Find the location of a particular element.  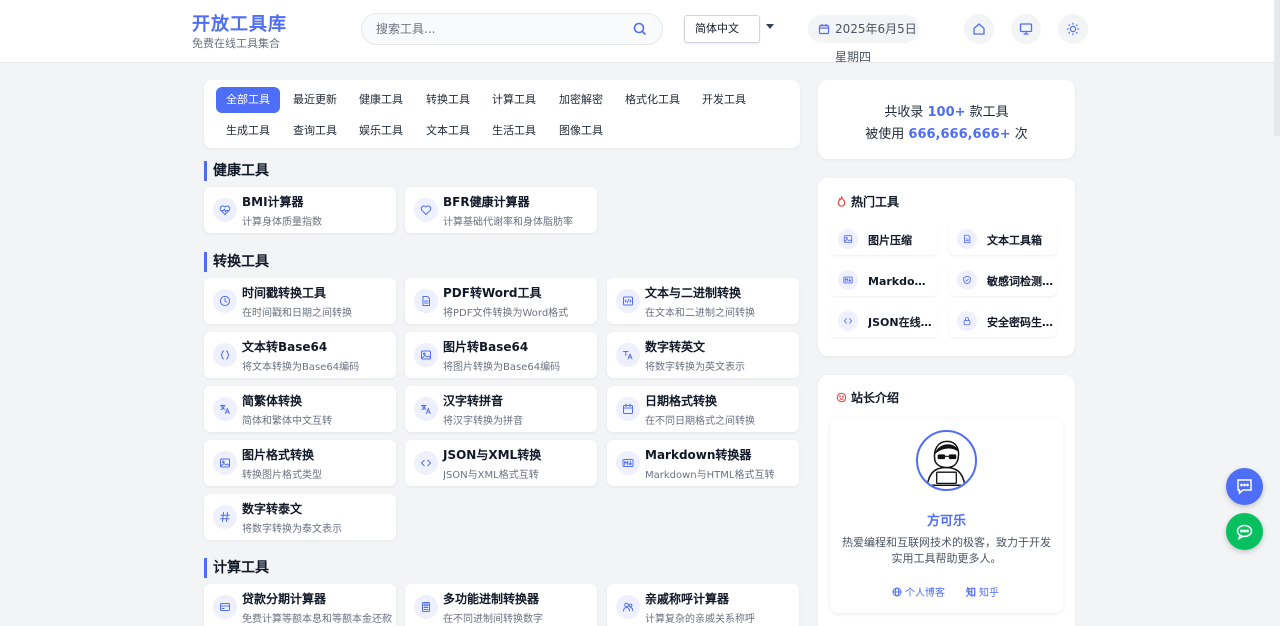

category-tab: 生成工具 is located at coordinates (248, 131).